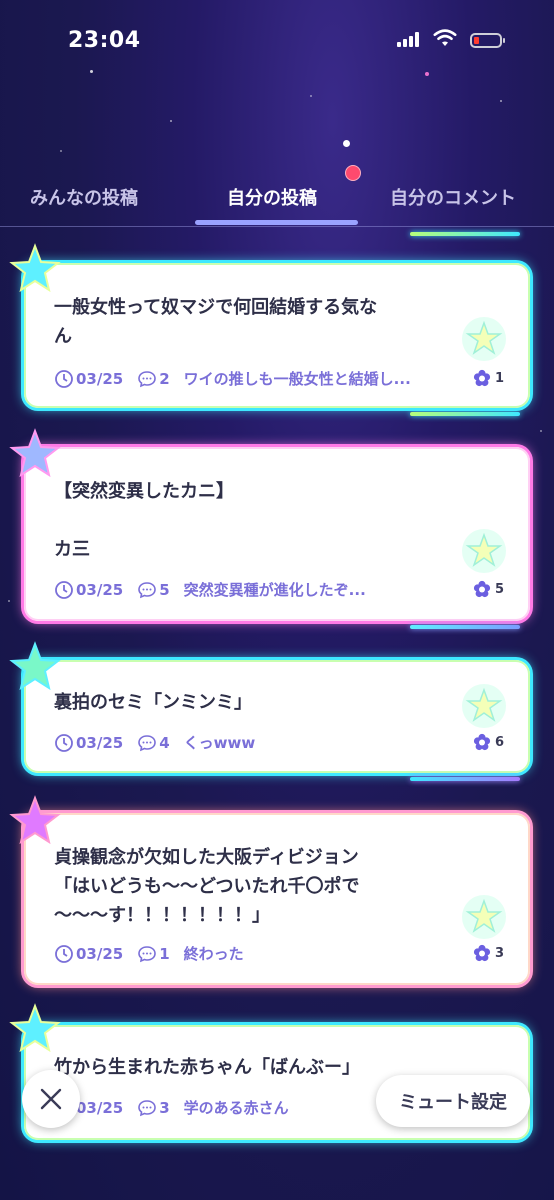  I want to click on like-count: 6, so click(499, 742).